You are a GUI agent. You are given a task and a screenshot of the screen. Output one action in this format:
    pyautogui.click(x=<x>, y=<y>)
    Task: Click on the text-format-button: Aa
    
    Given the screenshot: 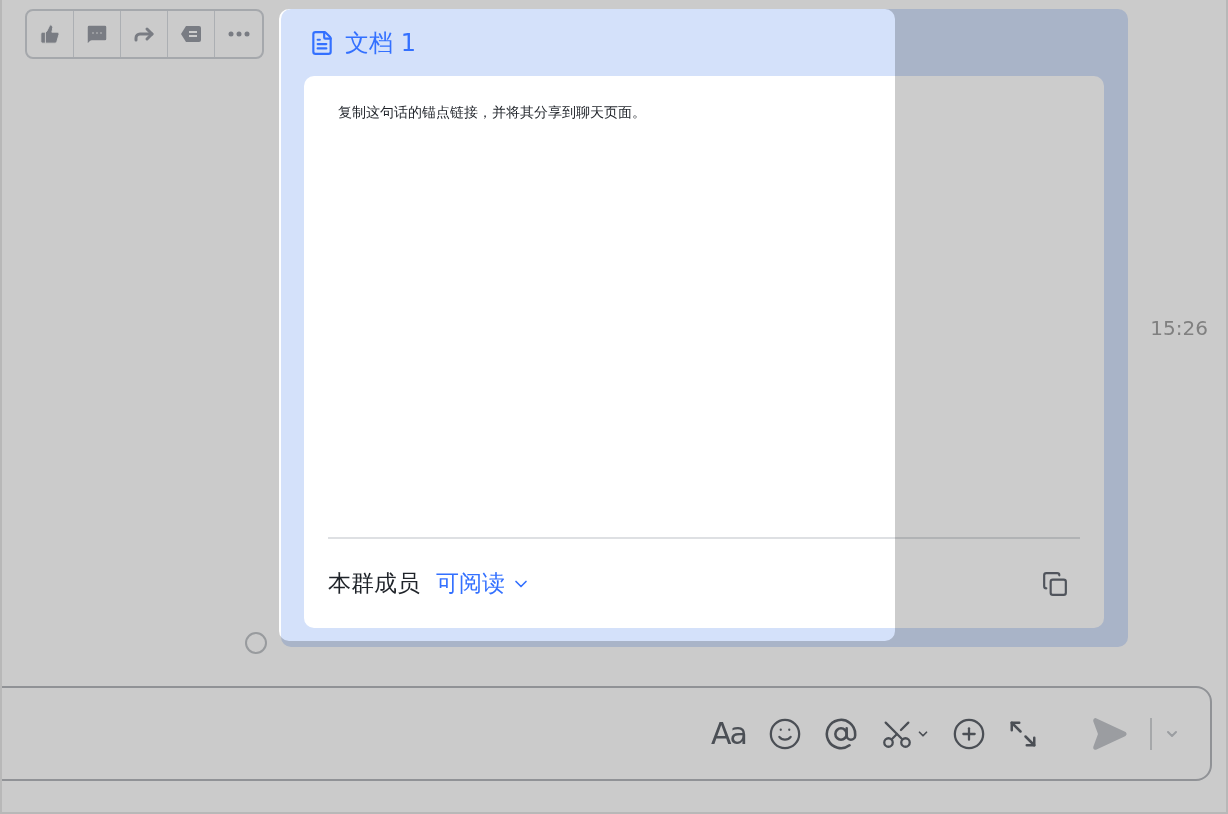 What is the action you would take?
    pyautogui.click(x=728, y=733)
    